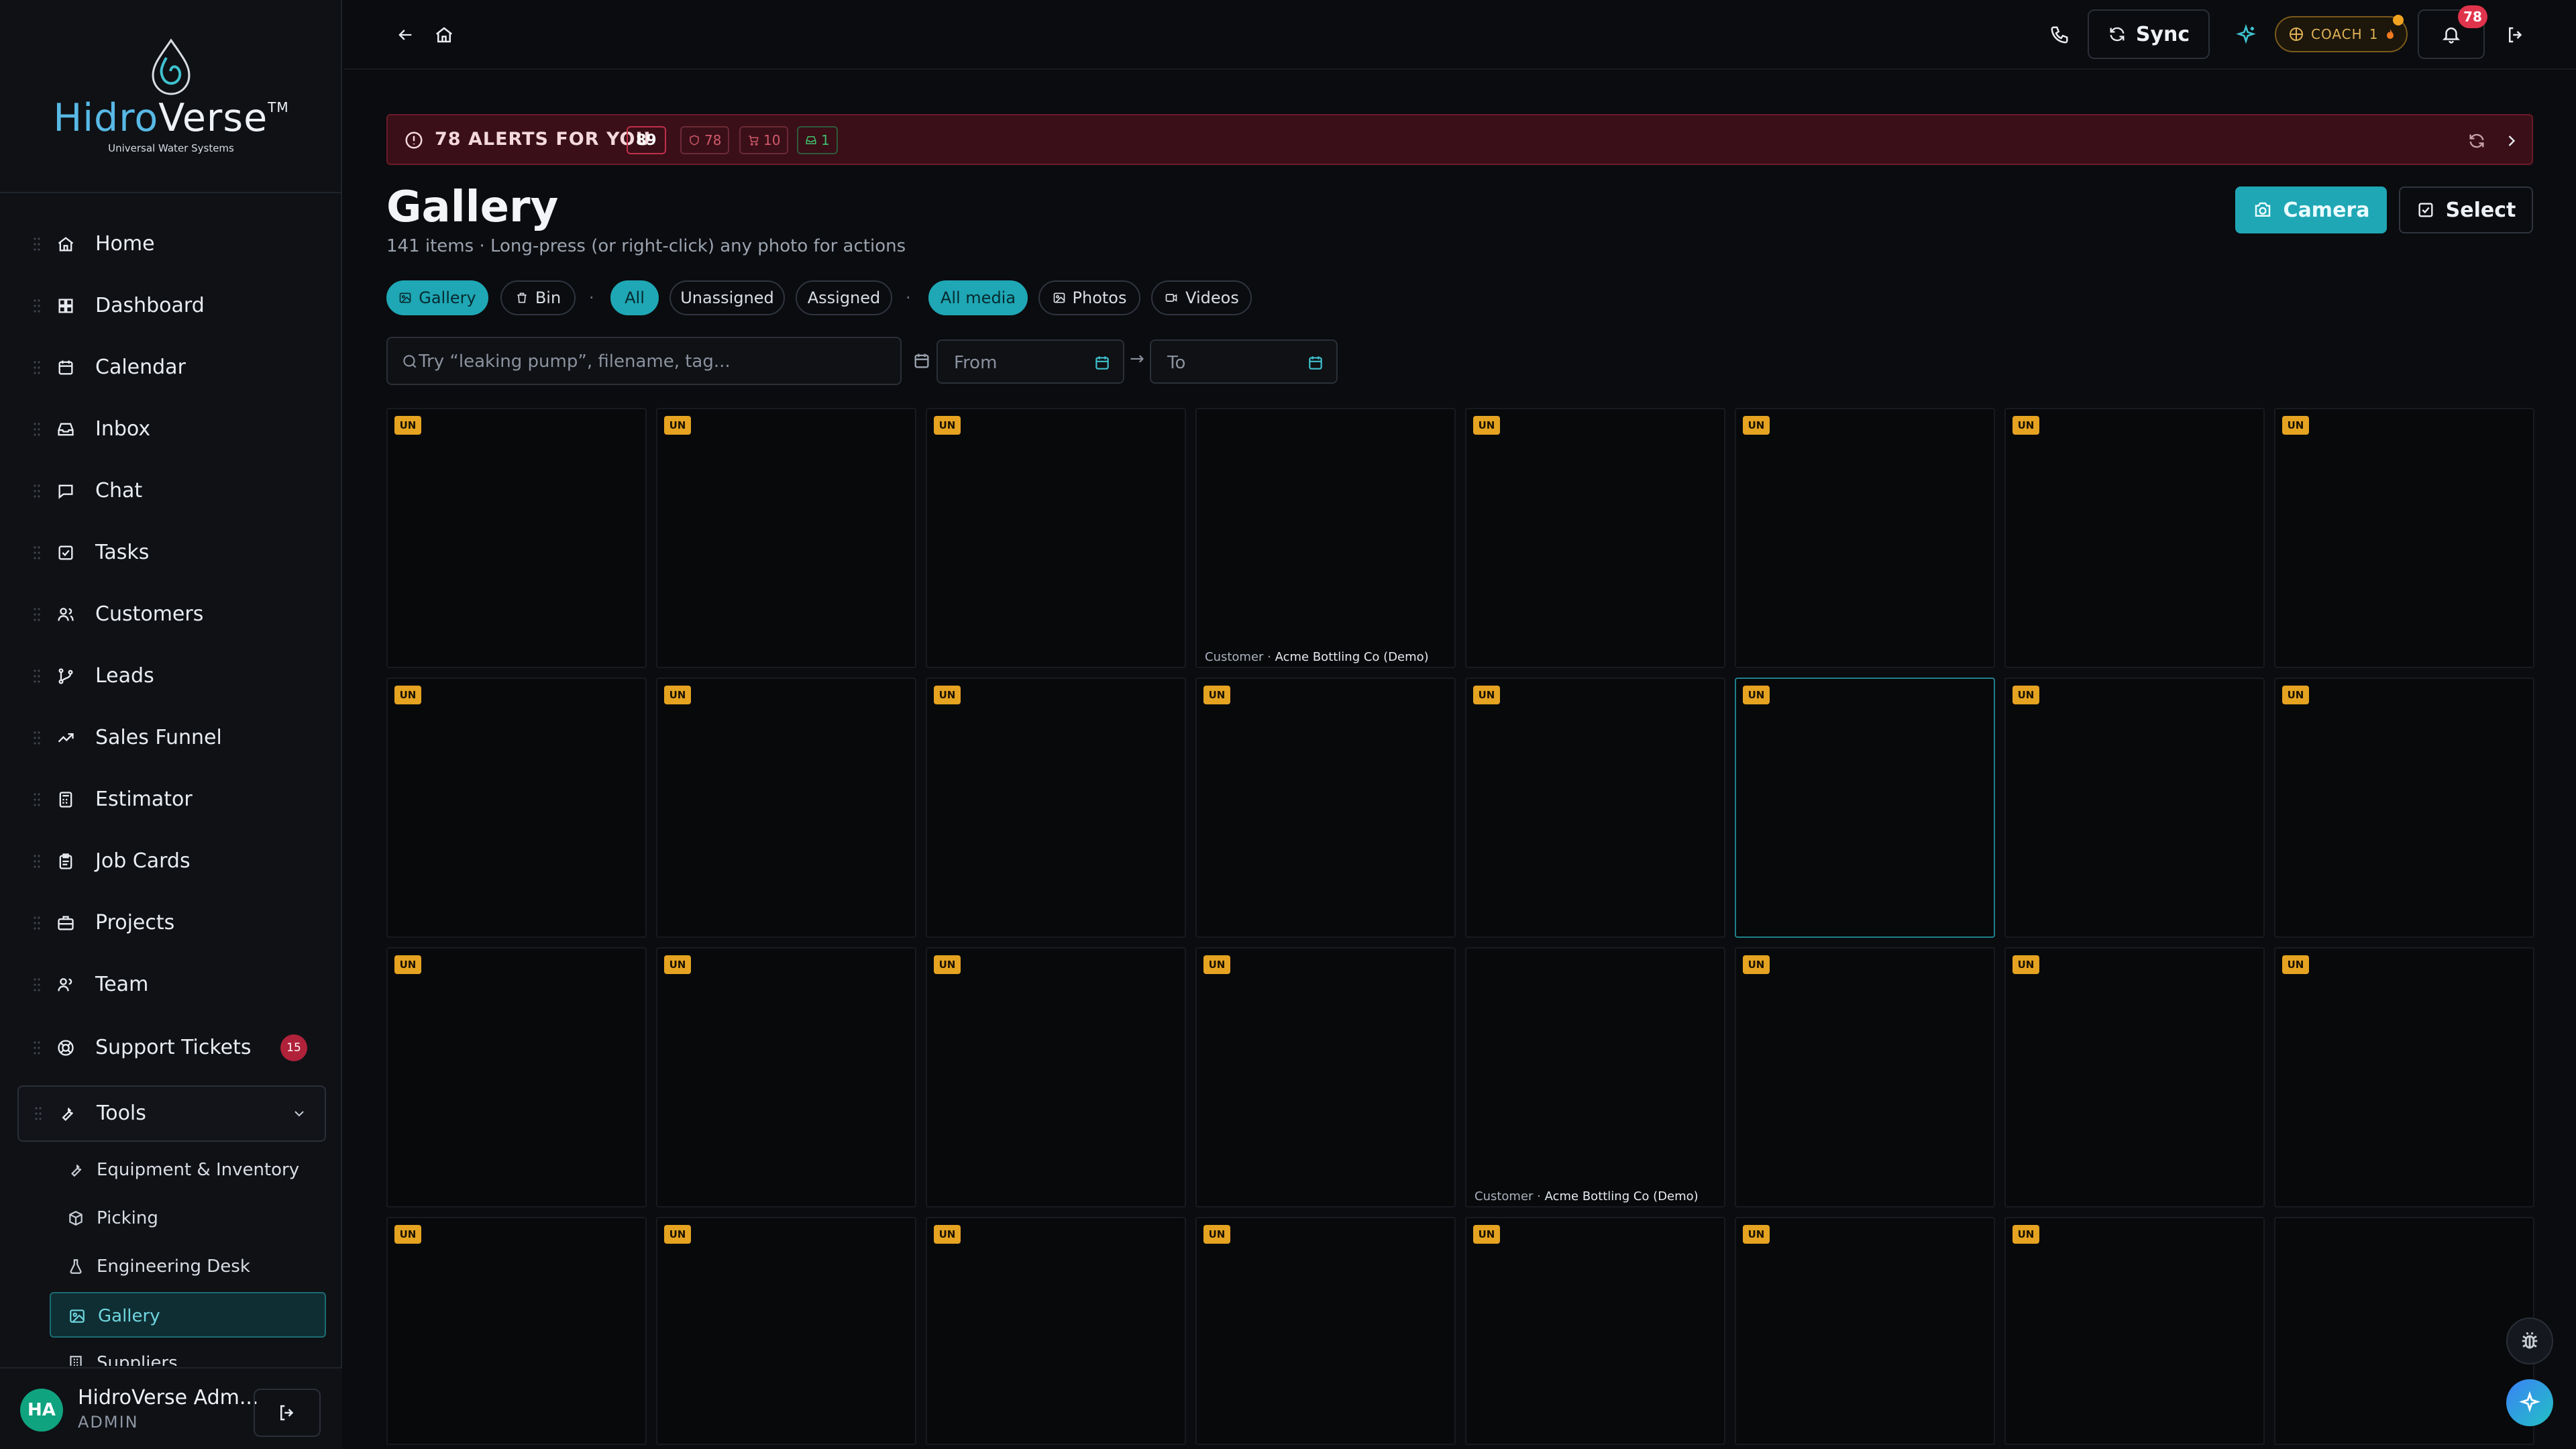  Describe the element at coordinates (171, 799) in the screenshot. I see `sidebar-item-estimator: Estimator` at that location.